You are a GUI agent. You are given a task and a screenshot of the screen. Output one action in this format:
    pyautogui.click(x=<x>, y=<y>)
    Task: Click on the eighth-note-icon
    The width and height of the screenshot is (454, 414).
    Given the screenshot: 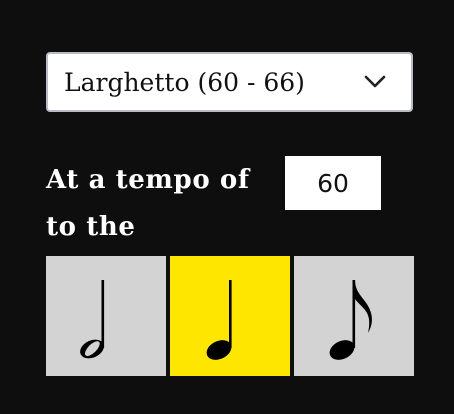 What is the action you would take?
    pyautogui.click(x=354, y=316)
    